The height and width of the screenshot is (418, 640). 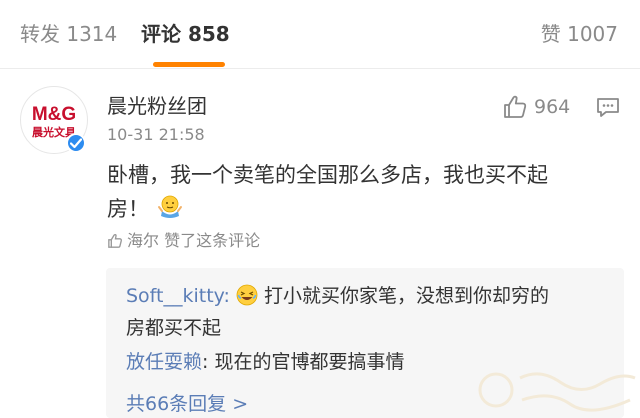 I want to click on liked-by-note: 海尔 赞了这条评论, so click(x=183, y=241).